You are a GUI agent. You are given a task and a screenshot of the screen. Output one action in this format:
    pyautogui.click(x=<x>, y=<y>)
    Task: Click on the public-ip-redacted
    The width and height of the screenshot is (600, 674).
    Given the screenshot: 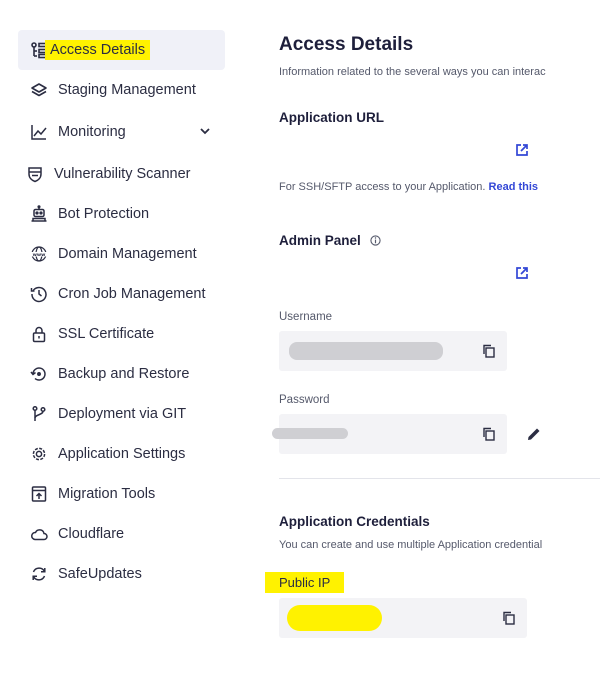 What is the action you would take?
    pyautogui.click(x=334, y=618)
    